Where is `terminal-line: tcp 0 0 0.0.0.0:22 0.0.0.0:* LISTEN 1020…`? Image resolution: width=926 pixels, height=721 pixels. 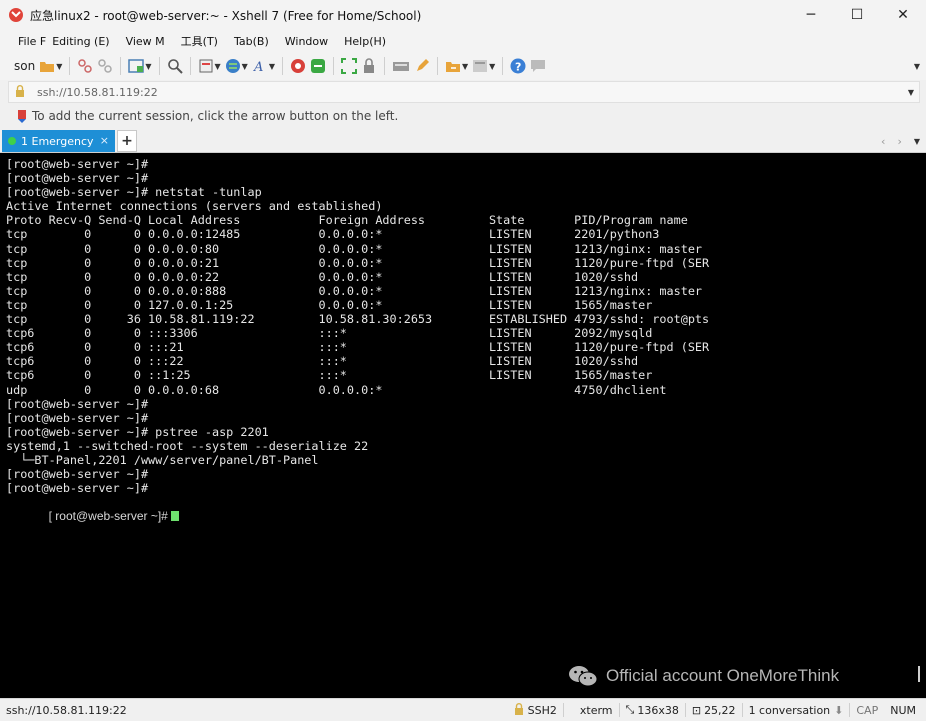
terminal-line: tcp 0 0 0.0.0.0:22 0.0.0.0:* LISTEN 1020… is located at coordinates (322, 276).